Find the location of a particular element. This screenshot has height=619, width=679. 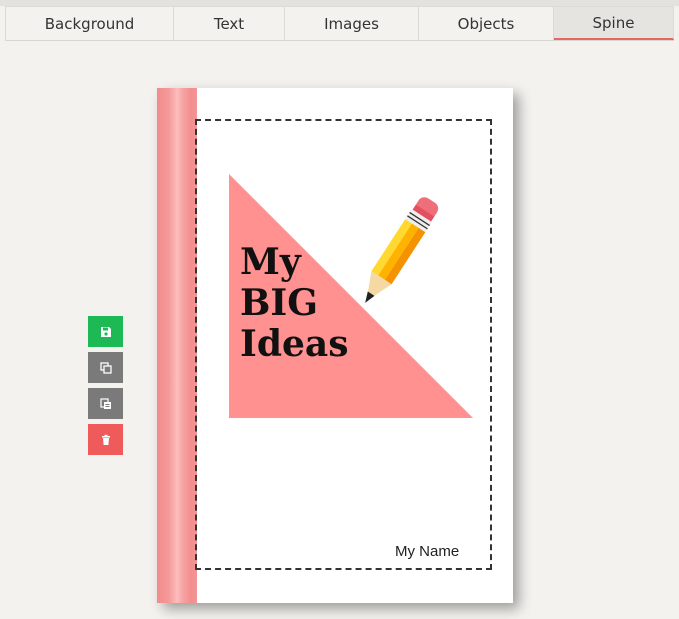

save-icon is located at coordinates (105, 331).